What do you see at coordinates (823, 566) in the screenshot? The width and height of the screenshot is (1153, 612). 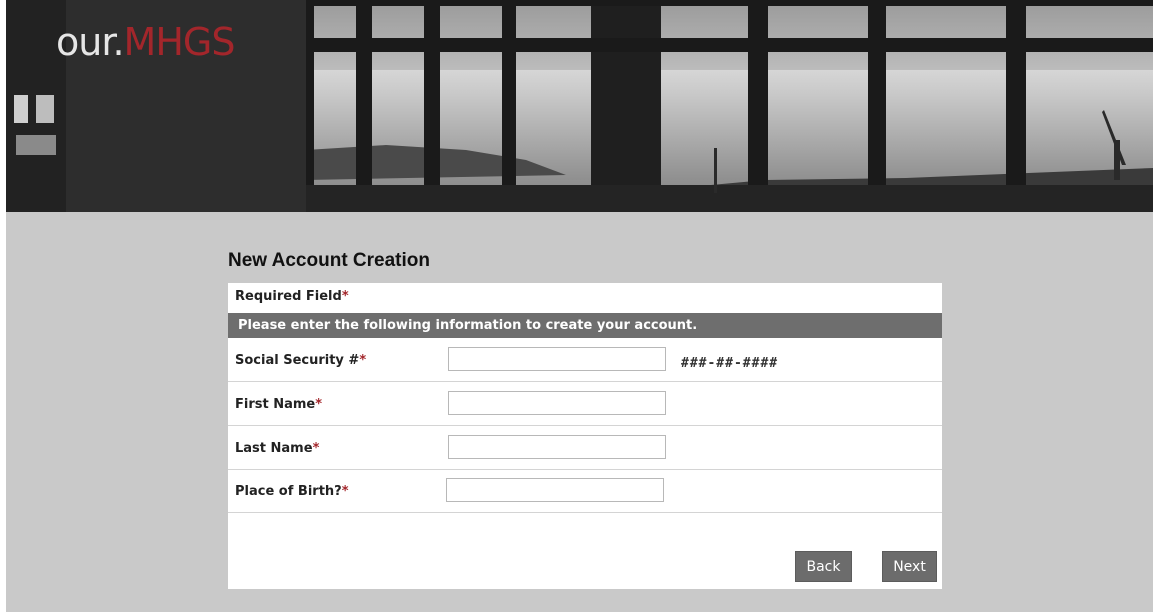 I see `back-button: Back` at bounding box center [823, 566].